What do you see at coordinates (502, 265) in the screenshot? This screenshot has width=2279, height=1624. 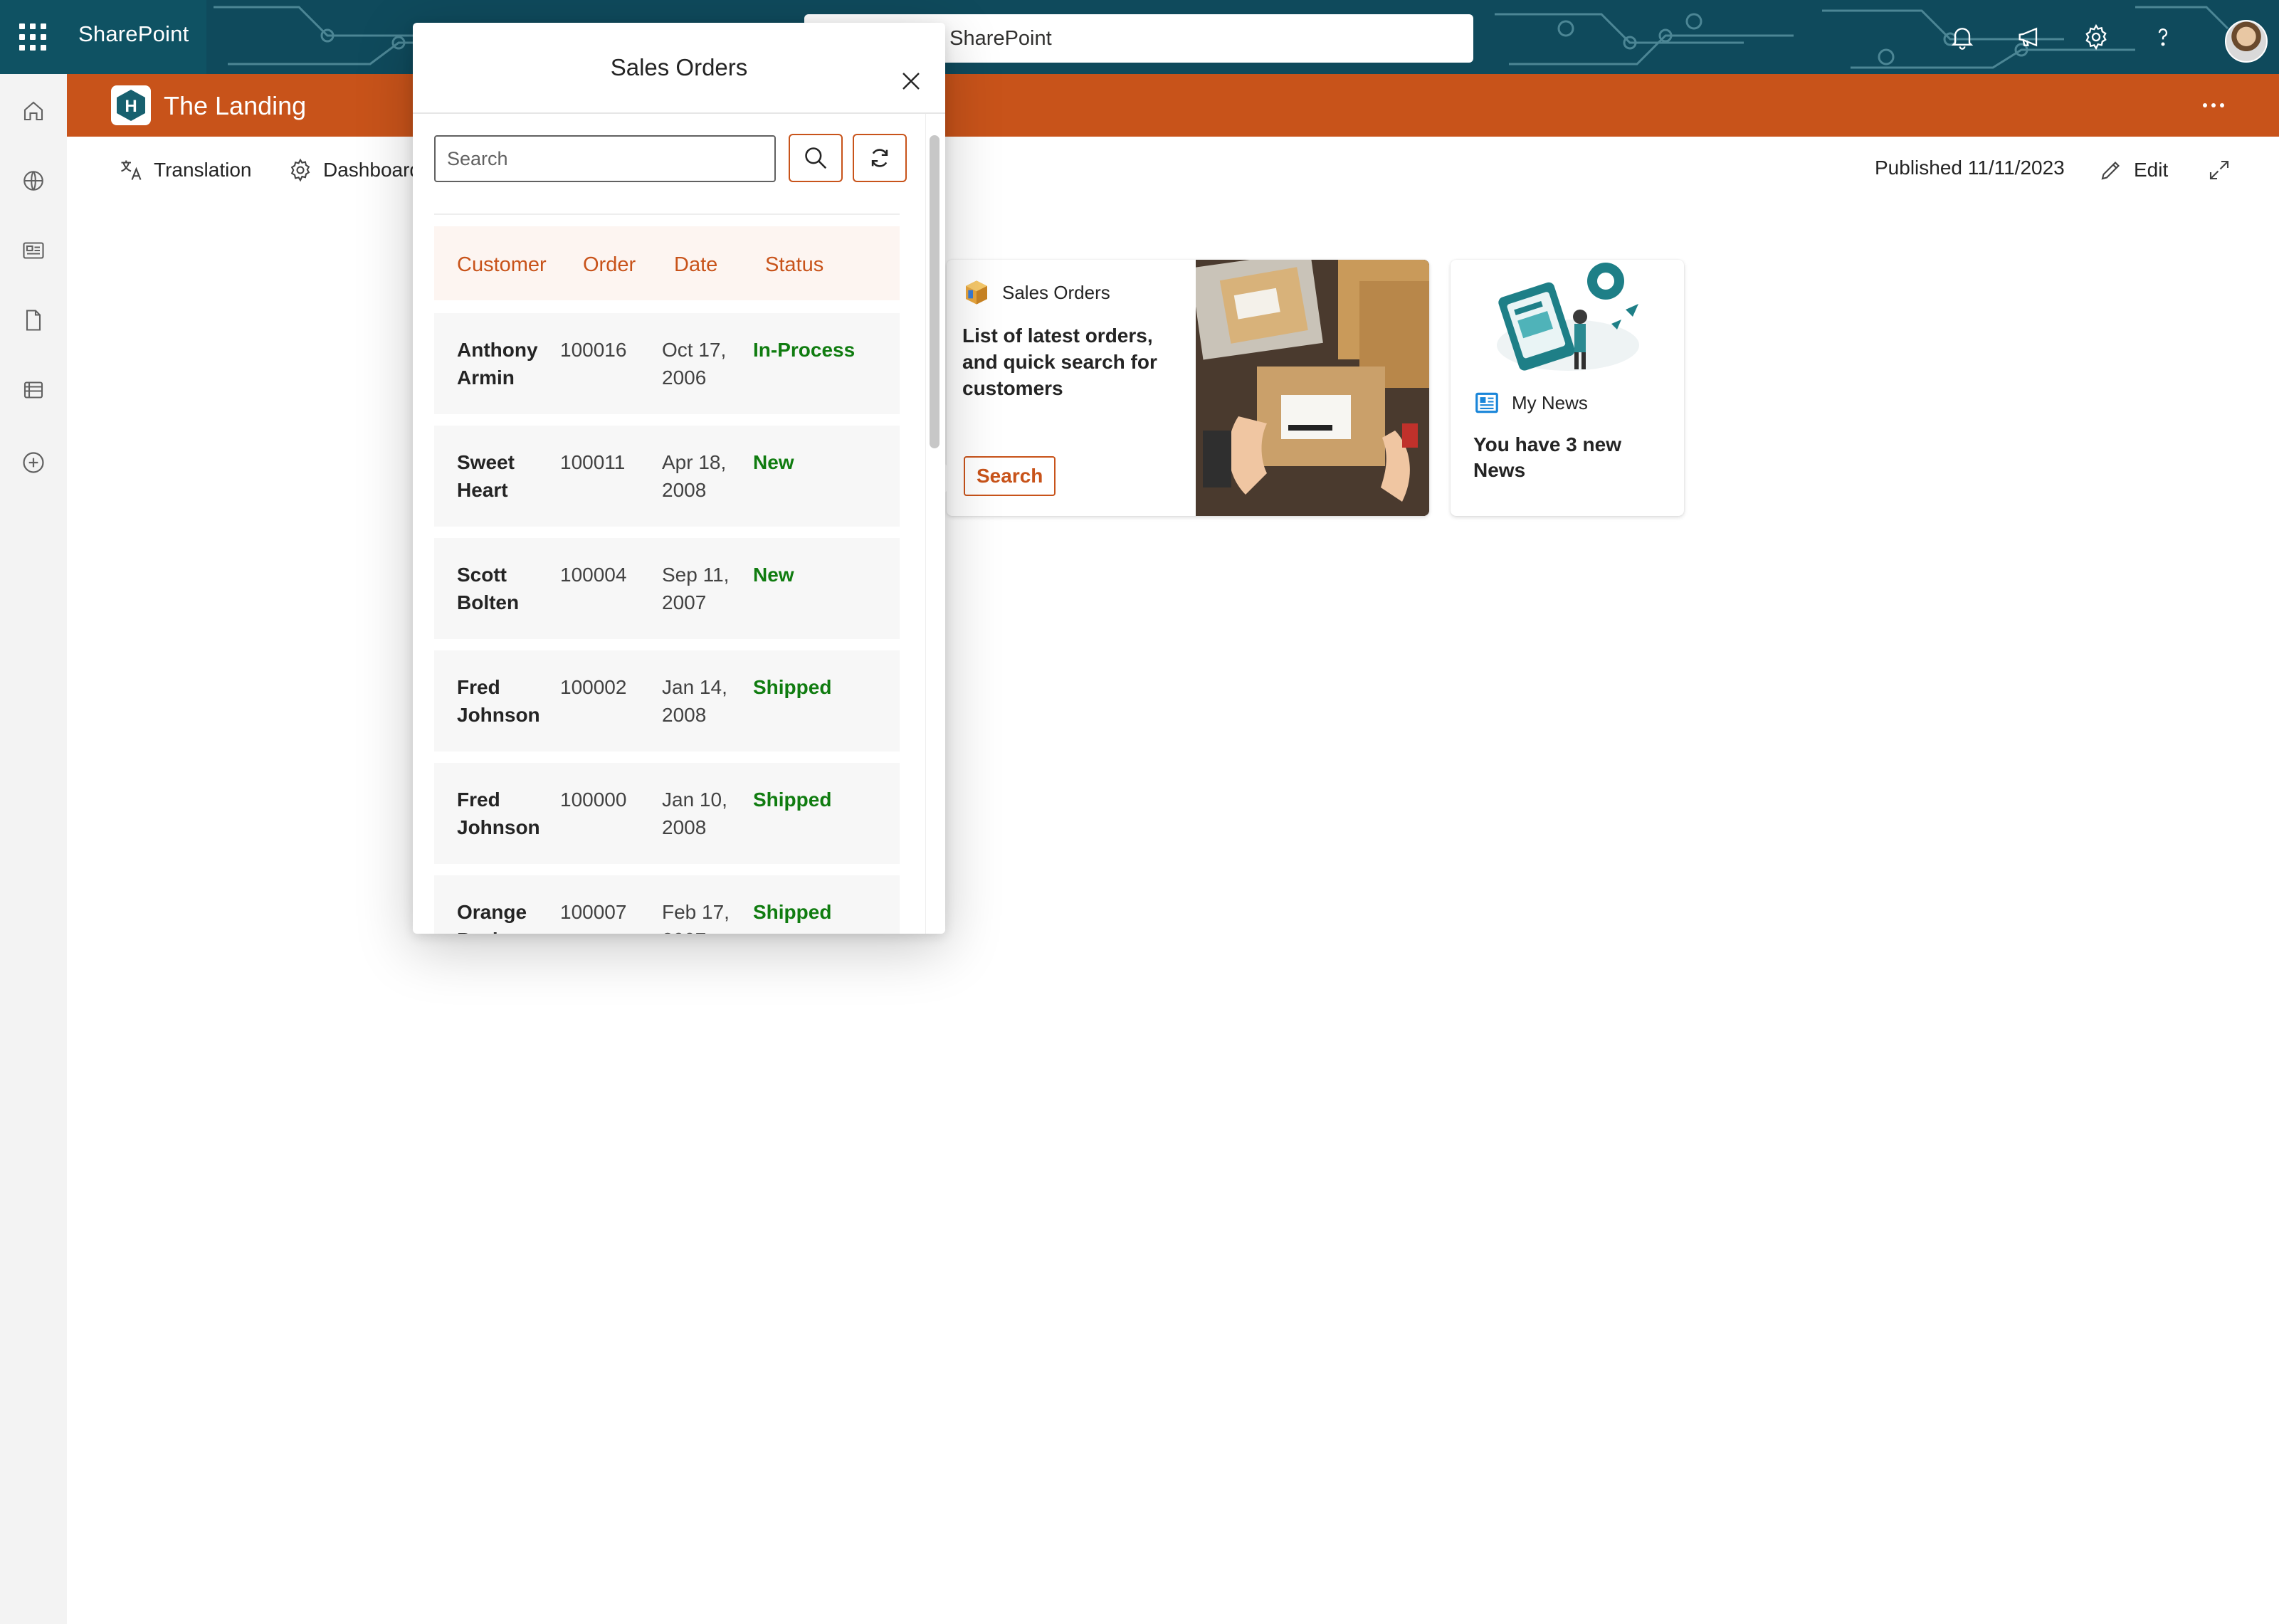 I see `column-header-customer: Customer` at bounding box center [502, 265].